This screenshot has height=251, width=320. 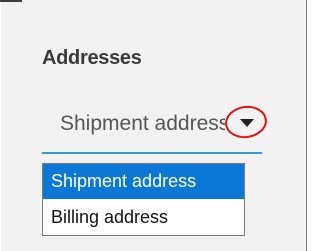 I want to click on red-circle-annotation, so click(x=246, y=122).